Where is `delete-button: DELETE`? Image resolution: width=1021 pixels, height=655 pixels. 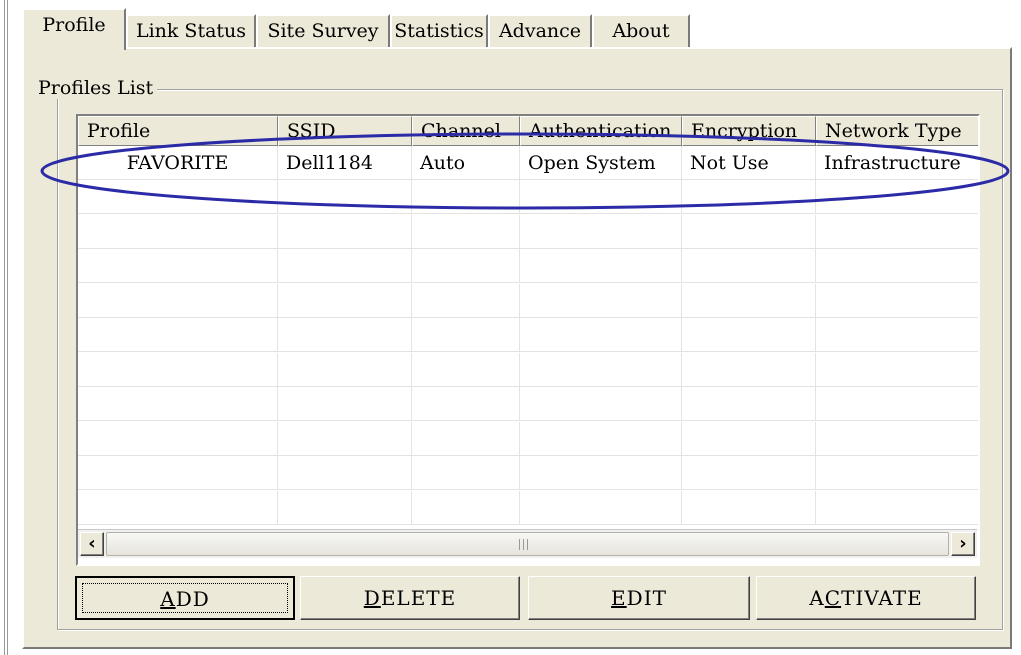 delete-button: DELETE is located at coordinates (410, 598).